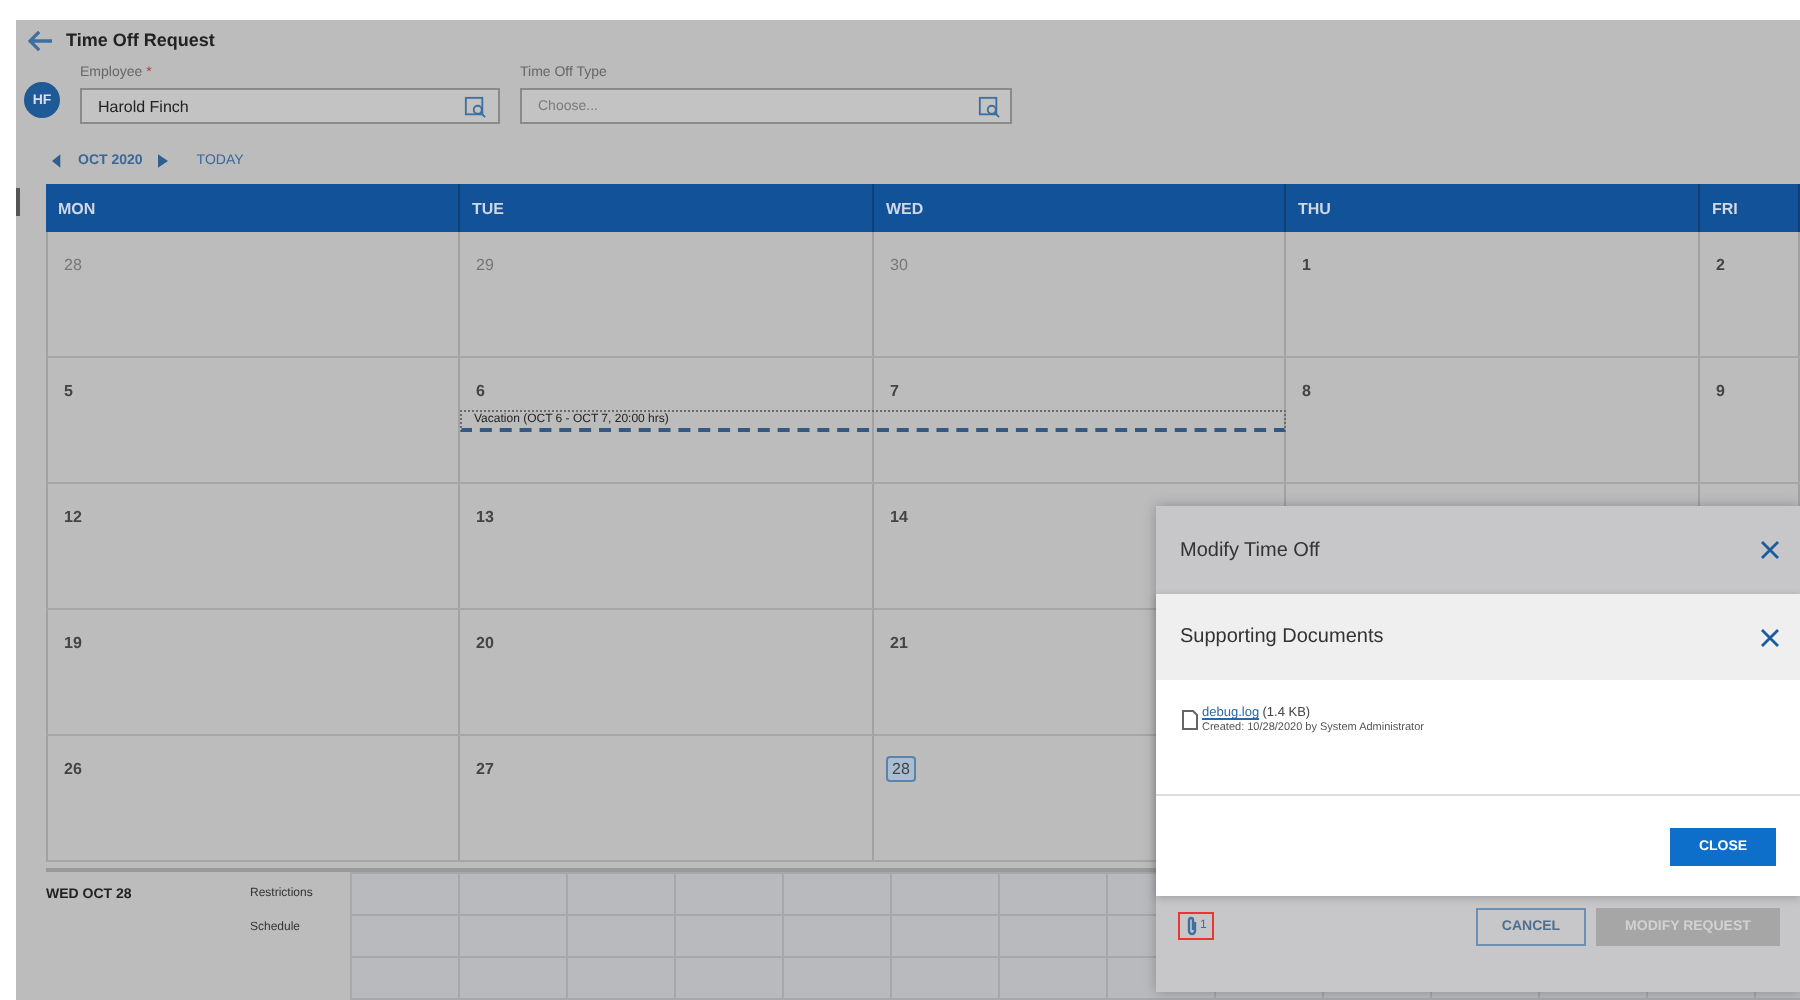 The image size is (1800, 1000). I want to click on day-number: 26, so click(73, 769).